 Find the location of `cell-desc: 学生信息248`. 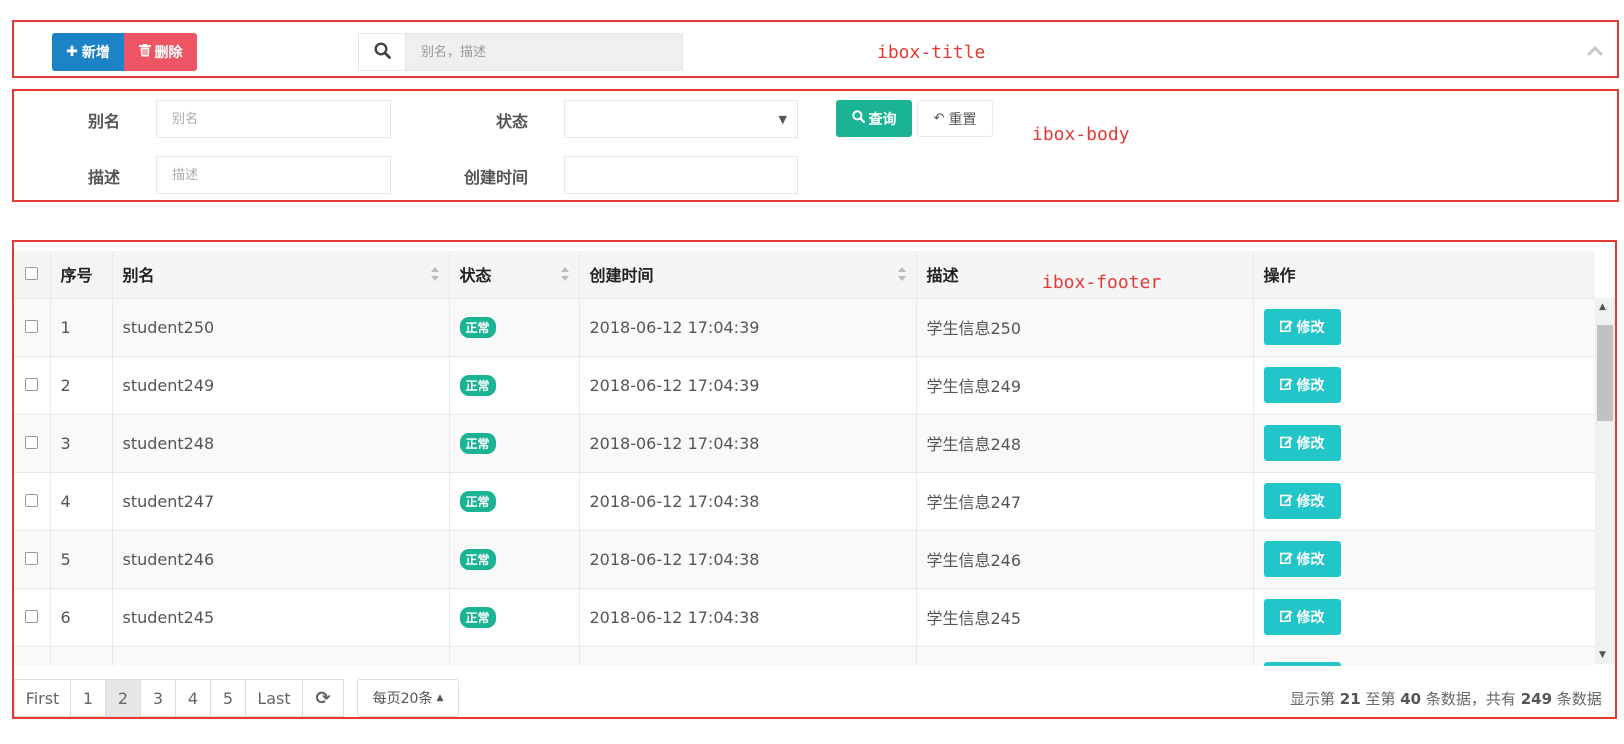

cell-desc: 学生信息248 is located at coordinates (1085, 443).